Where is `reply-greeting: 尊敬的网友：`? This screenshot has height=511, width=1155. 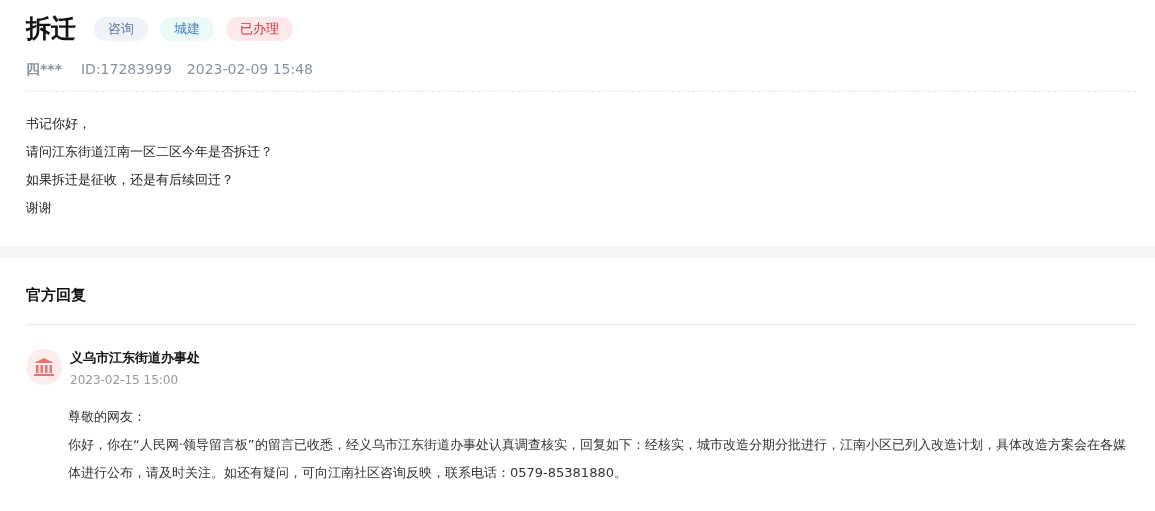
reply-greeting: 尊敬的网友： is located at coordinates (107, 417).